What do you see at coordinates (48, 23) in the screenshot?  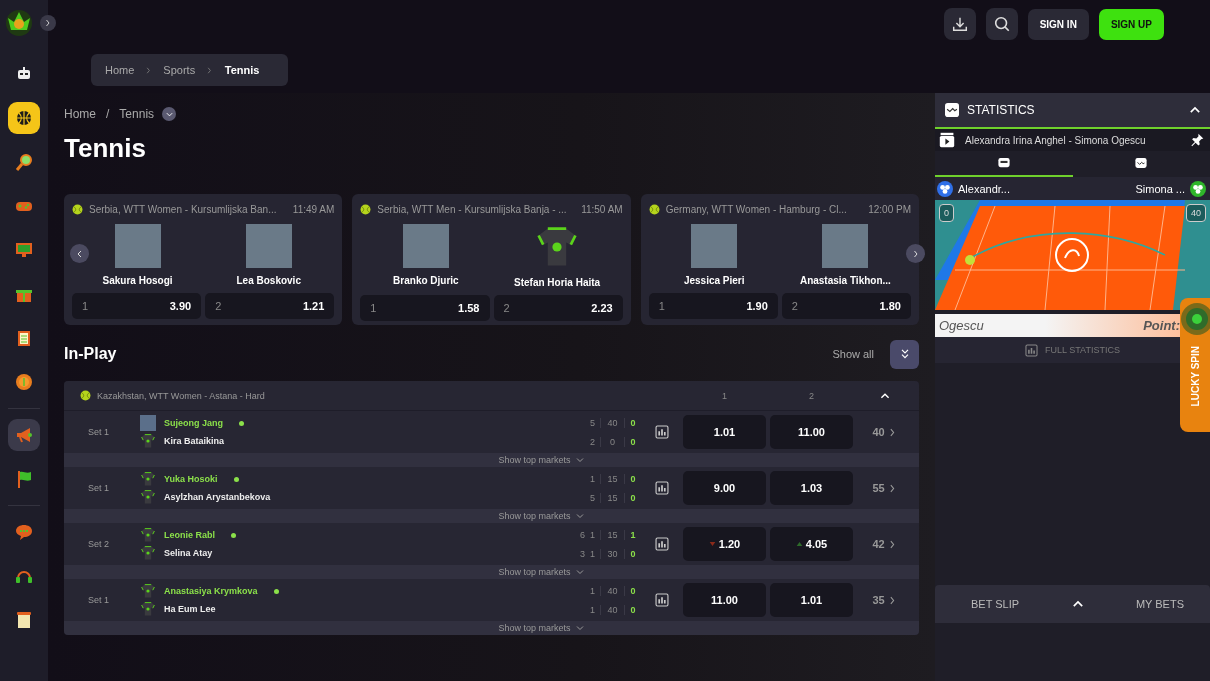 I see `expand-button` at bounding box center [48, 23].